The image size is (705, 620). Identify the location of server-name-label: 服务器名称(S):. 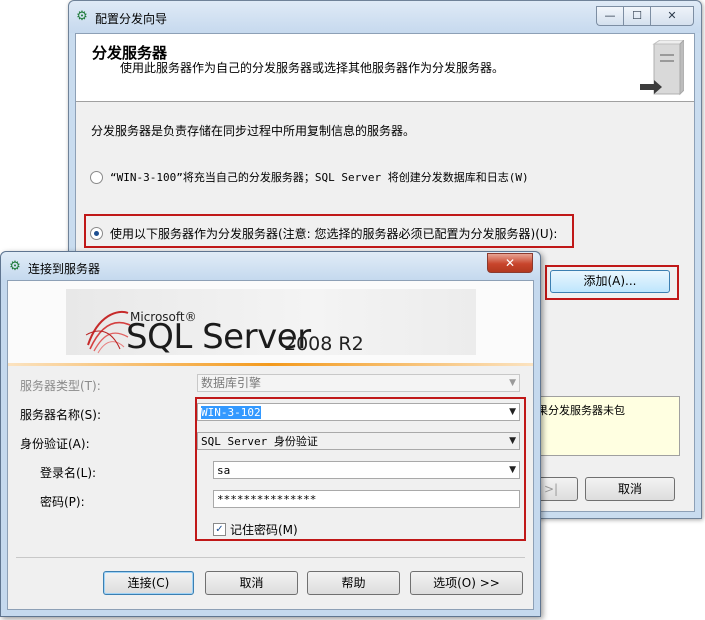
(61, 415).